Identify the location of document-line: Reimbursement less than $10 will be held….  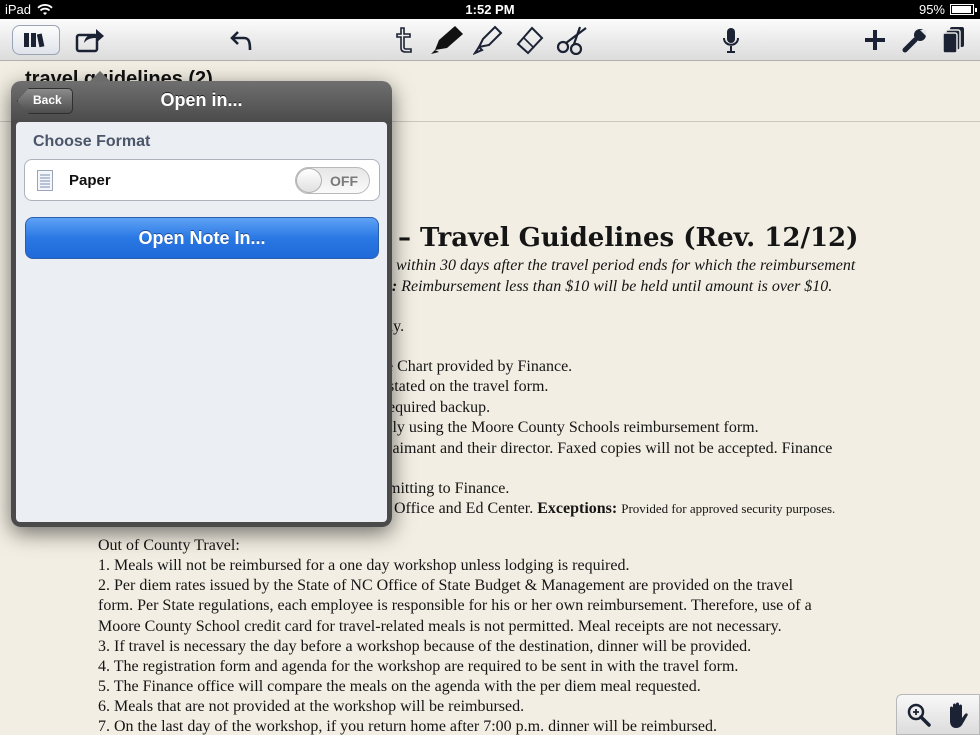
(617, 286).